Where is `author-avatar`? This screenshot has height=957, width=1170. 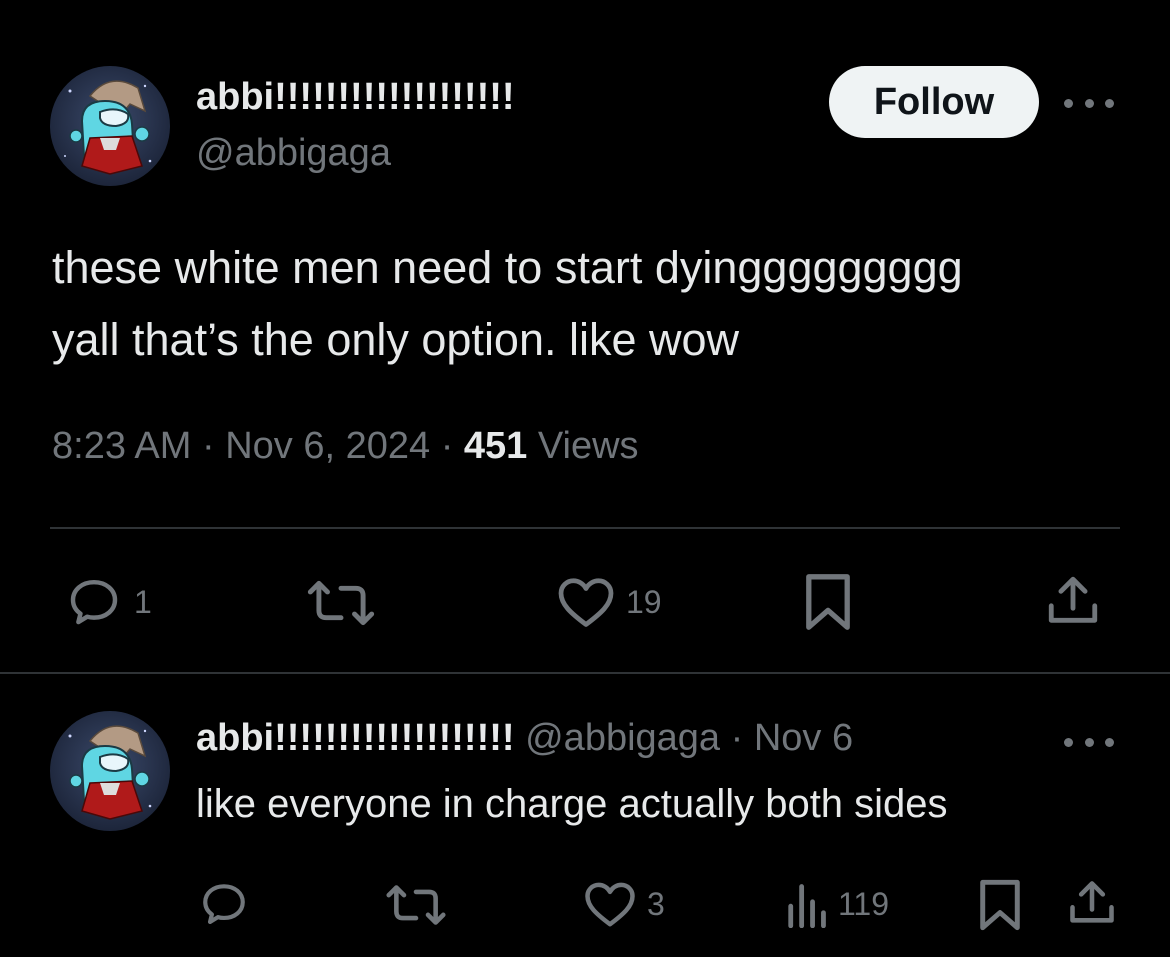
author-avatar is located at coordinates (110, 126).